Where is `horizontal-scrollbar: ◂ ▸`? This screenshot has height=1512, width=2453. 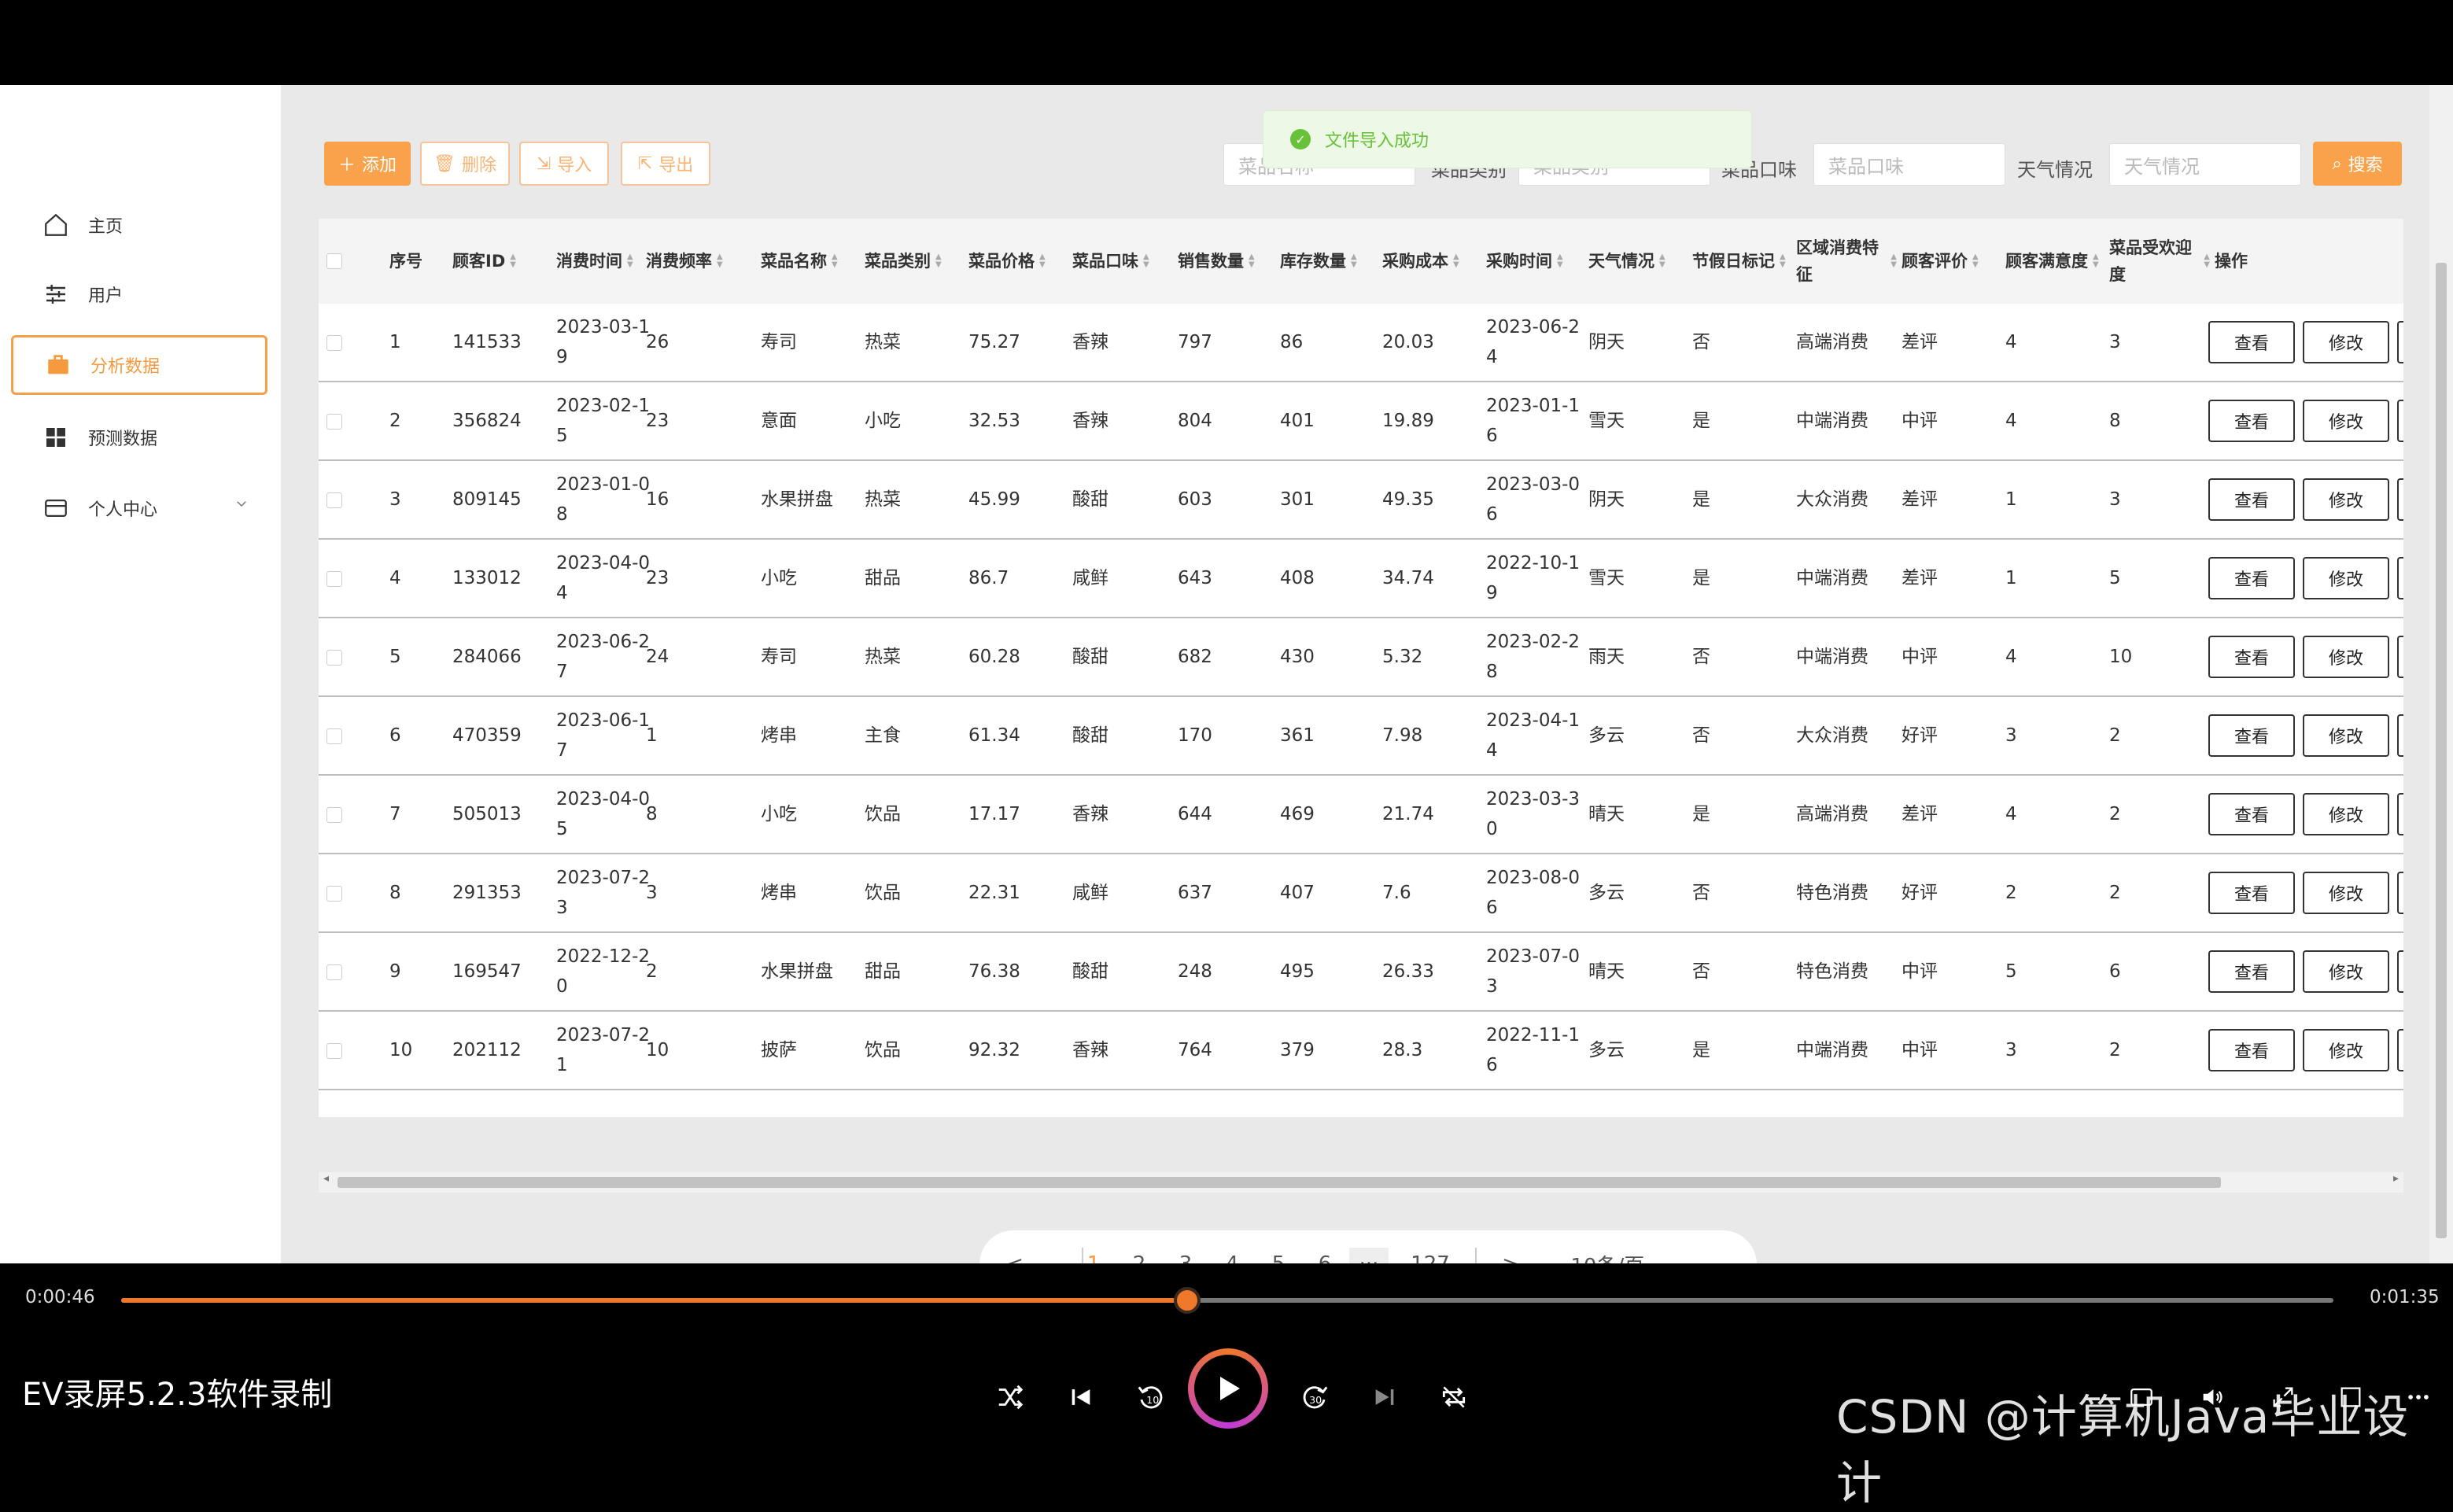 horizontal-scrollbar: ◂ ▸ is located at coordinates (1361, 1182).